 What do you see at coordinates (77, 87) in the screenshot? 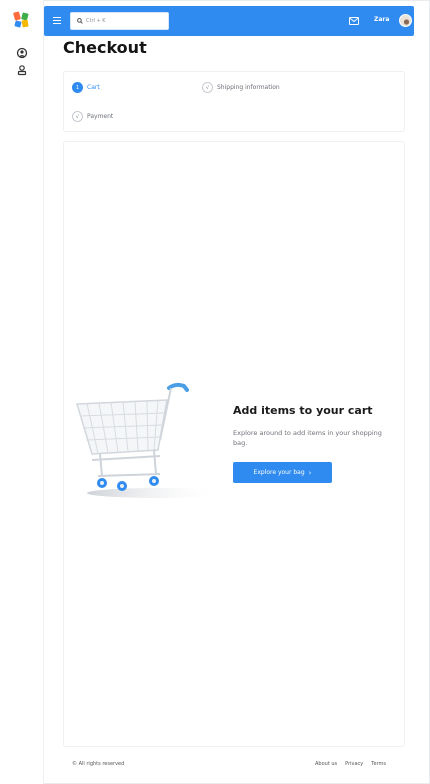
I see `step-number: 1` at bounding box center [77, 87].